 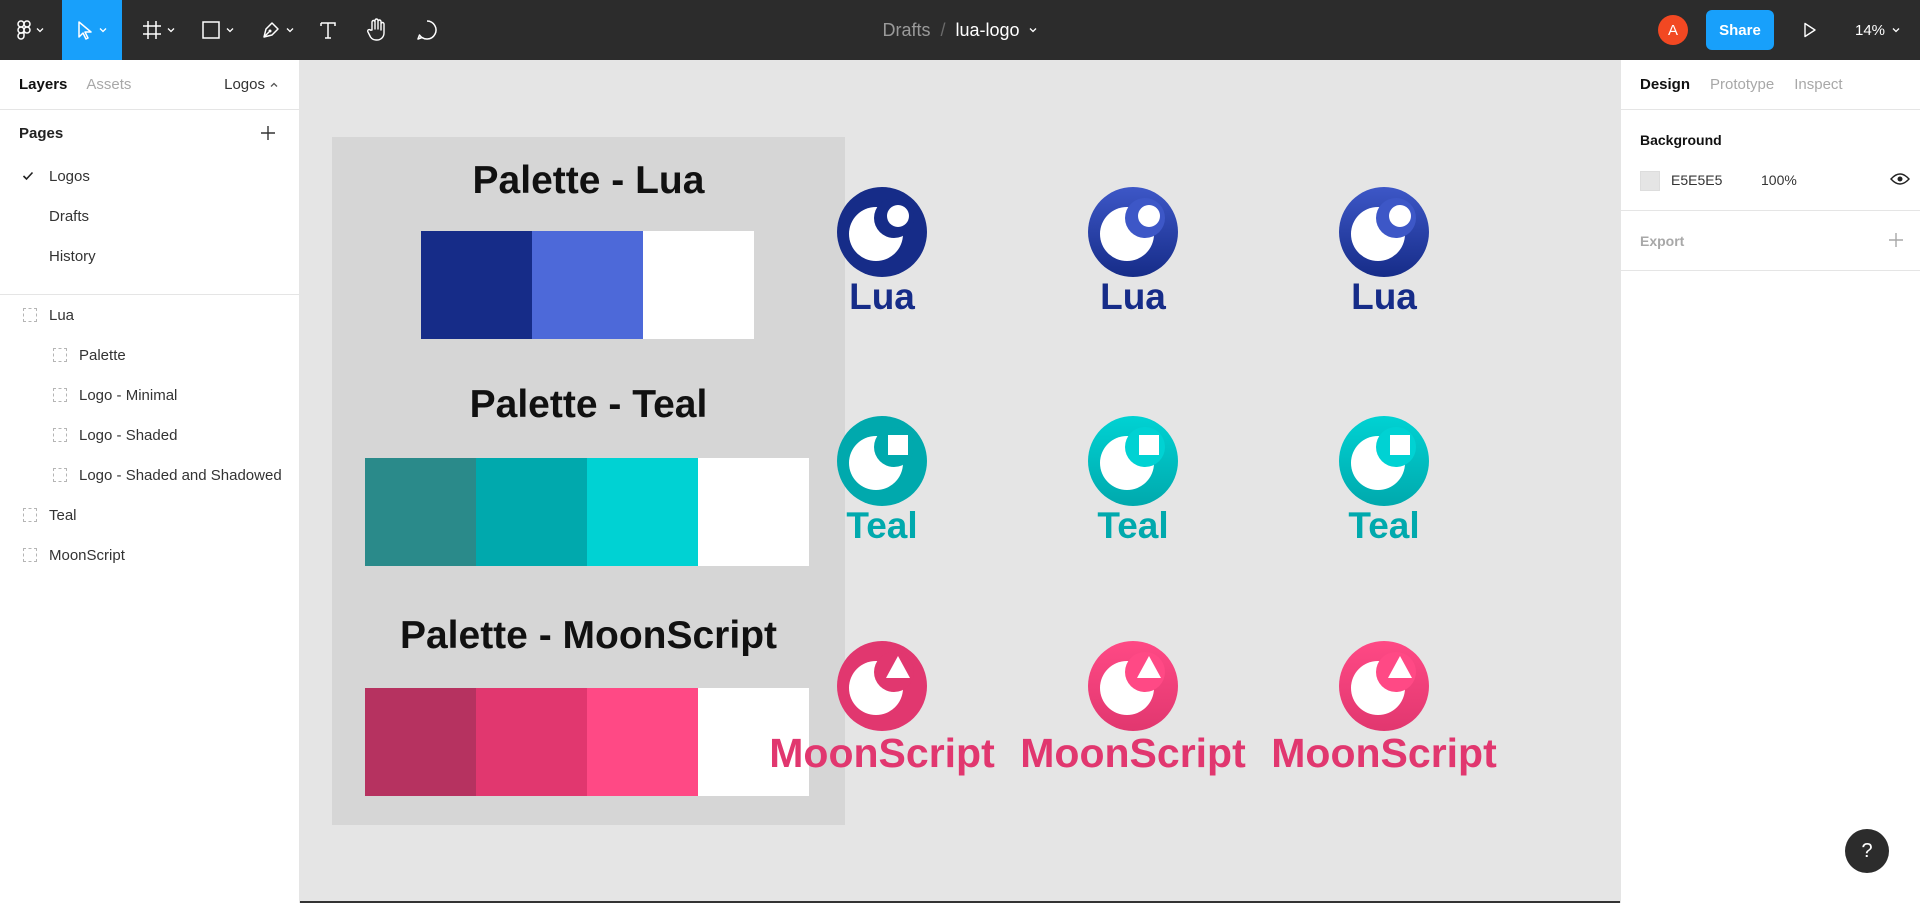 What do you see at coordinates (85, 30) in the screenshot?
I see `cursor-icon` at bounding box center [85, 30].